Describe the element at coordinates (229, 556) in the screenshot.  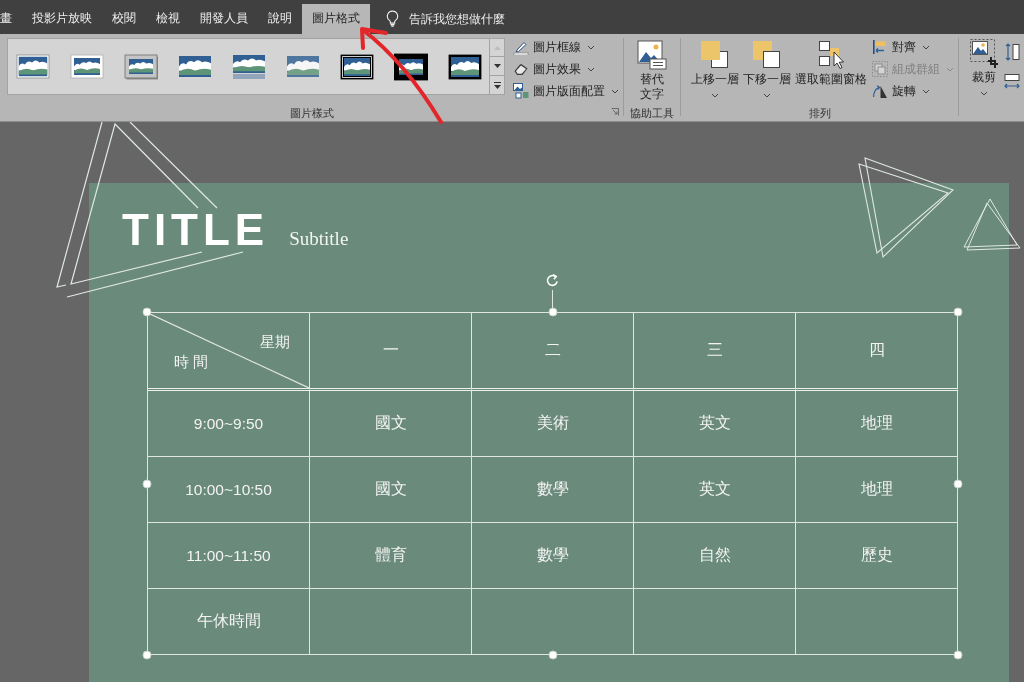
I see `time-cell: 11:00~11:50` at that location.